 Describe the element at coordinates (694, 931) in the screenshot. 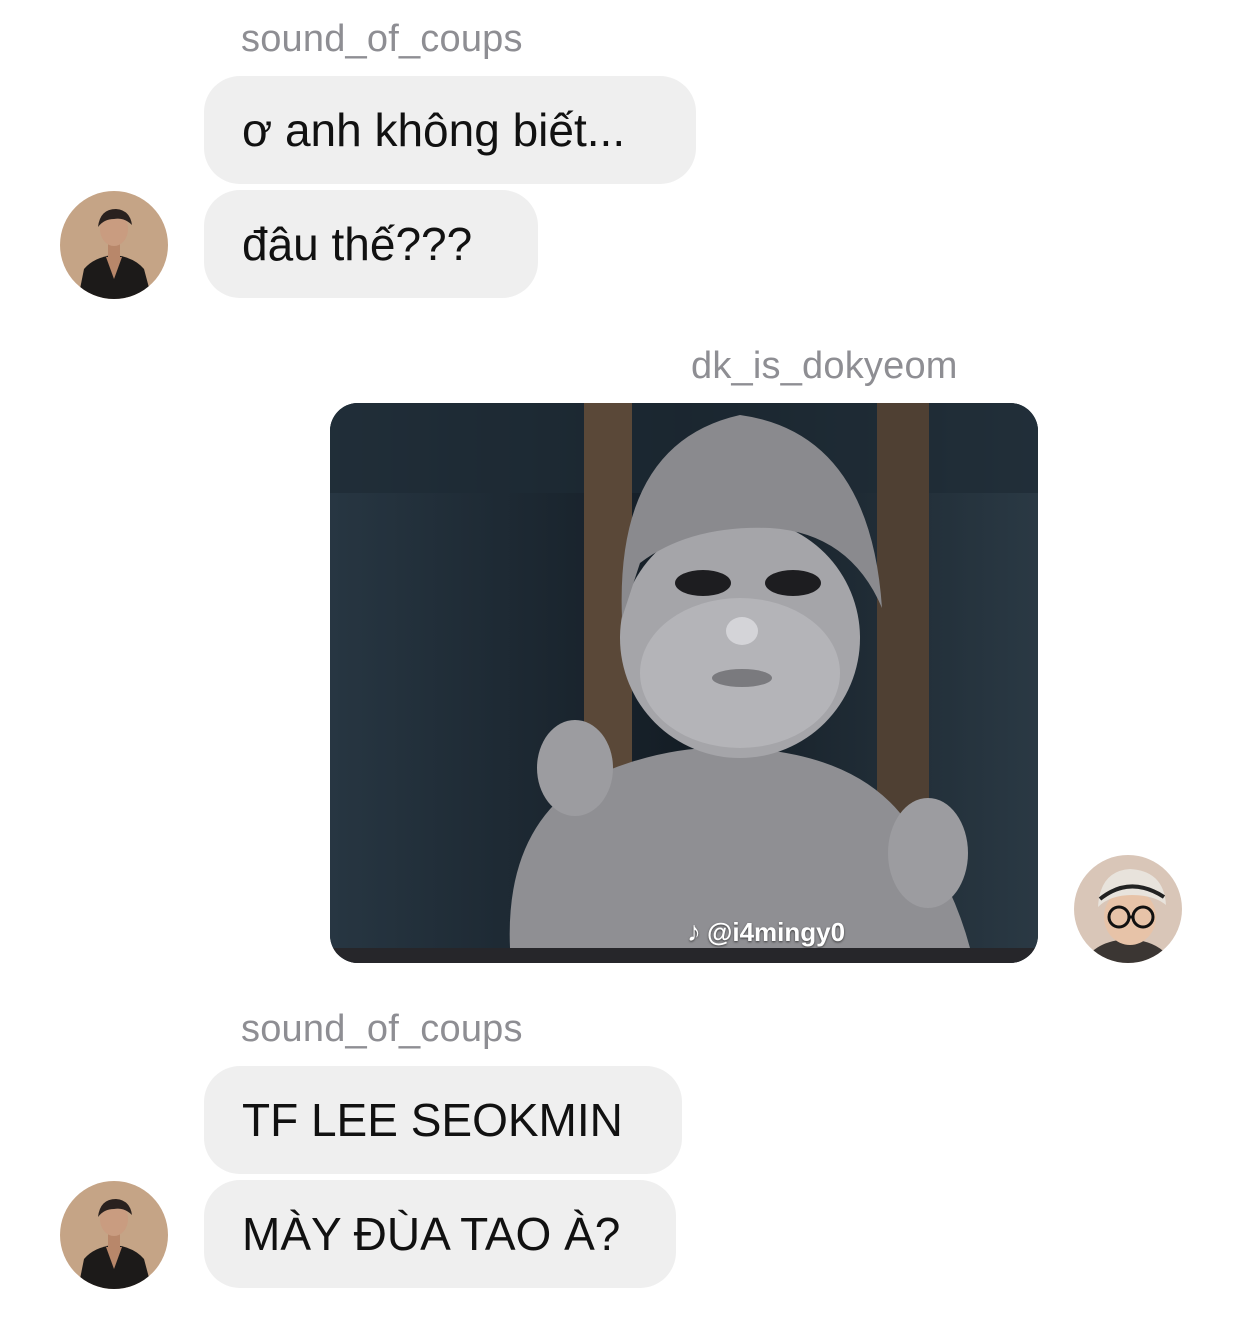

I see `tiktok-icon: ♪` at that location.